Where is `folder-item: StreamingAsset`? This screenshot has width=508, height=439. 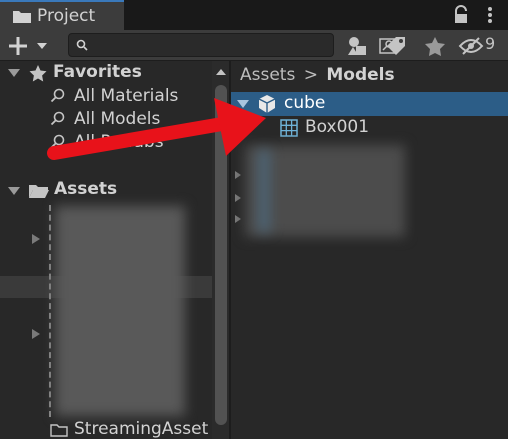
folder-item: StreamingAsset is located at coordinates (141, 429).